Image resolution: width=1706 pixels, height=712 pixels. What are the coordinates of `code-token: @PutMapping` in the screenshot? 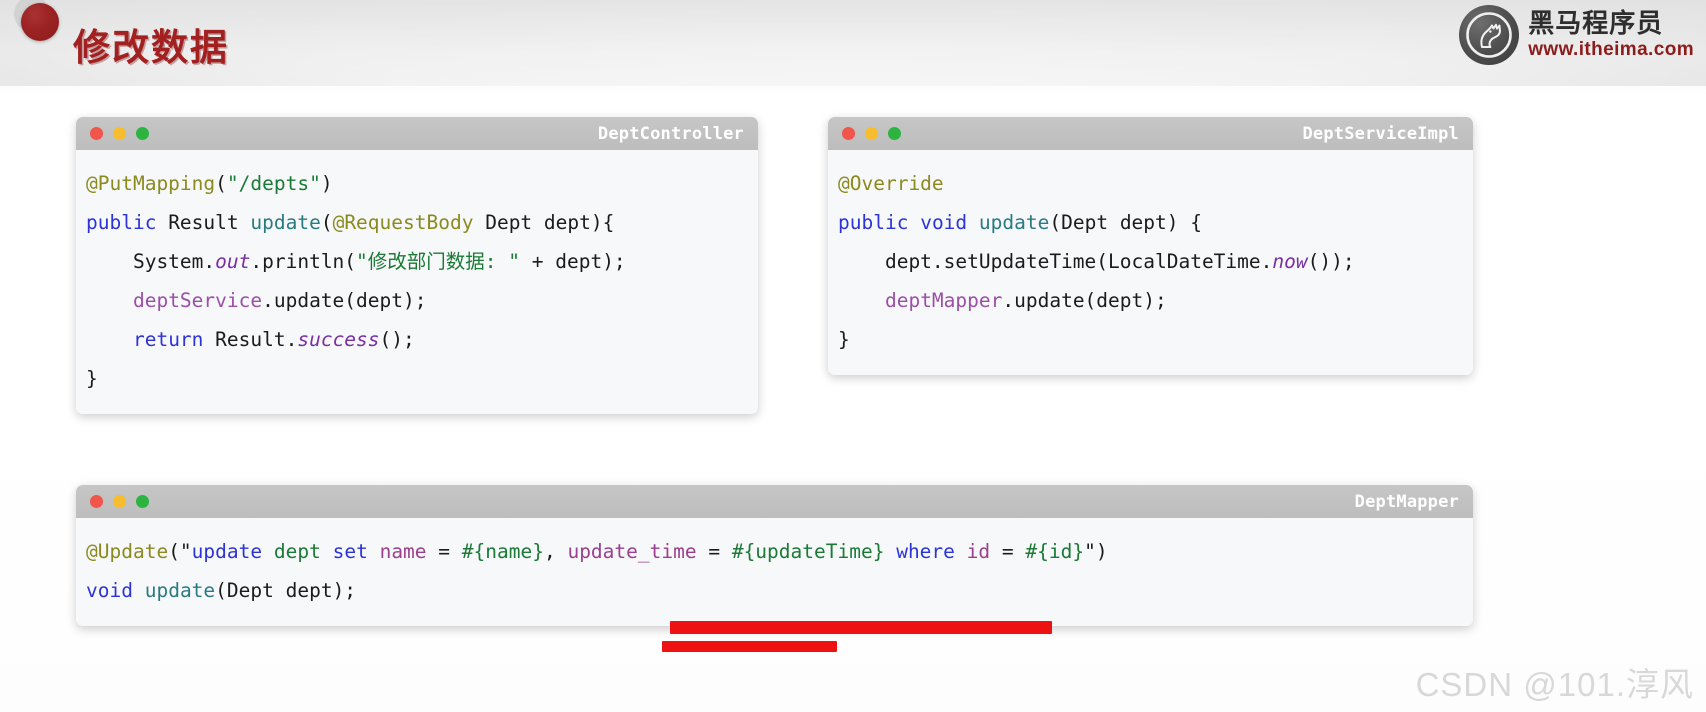 It's located at (151, 183).